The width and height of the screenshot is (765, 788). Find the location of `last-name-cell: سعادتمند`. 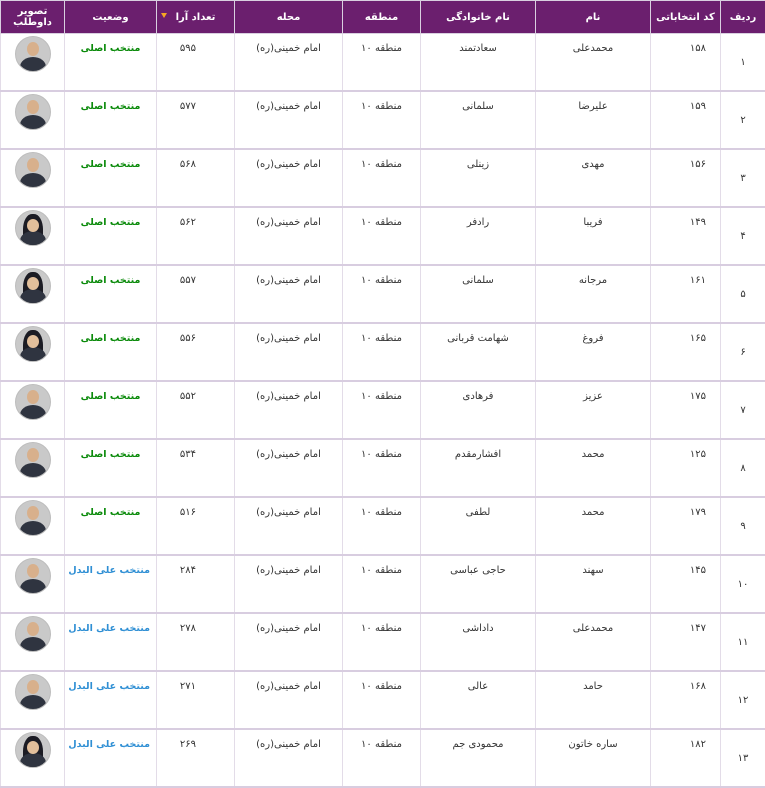

last-name-cell: سعادتمند is located at coordinates (478, 63).